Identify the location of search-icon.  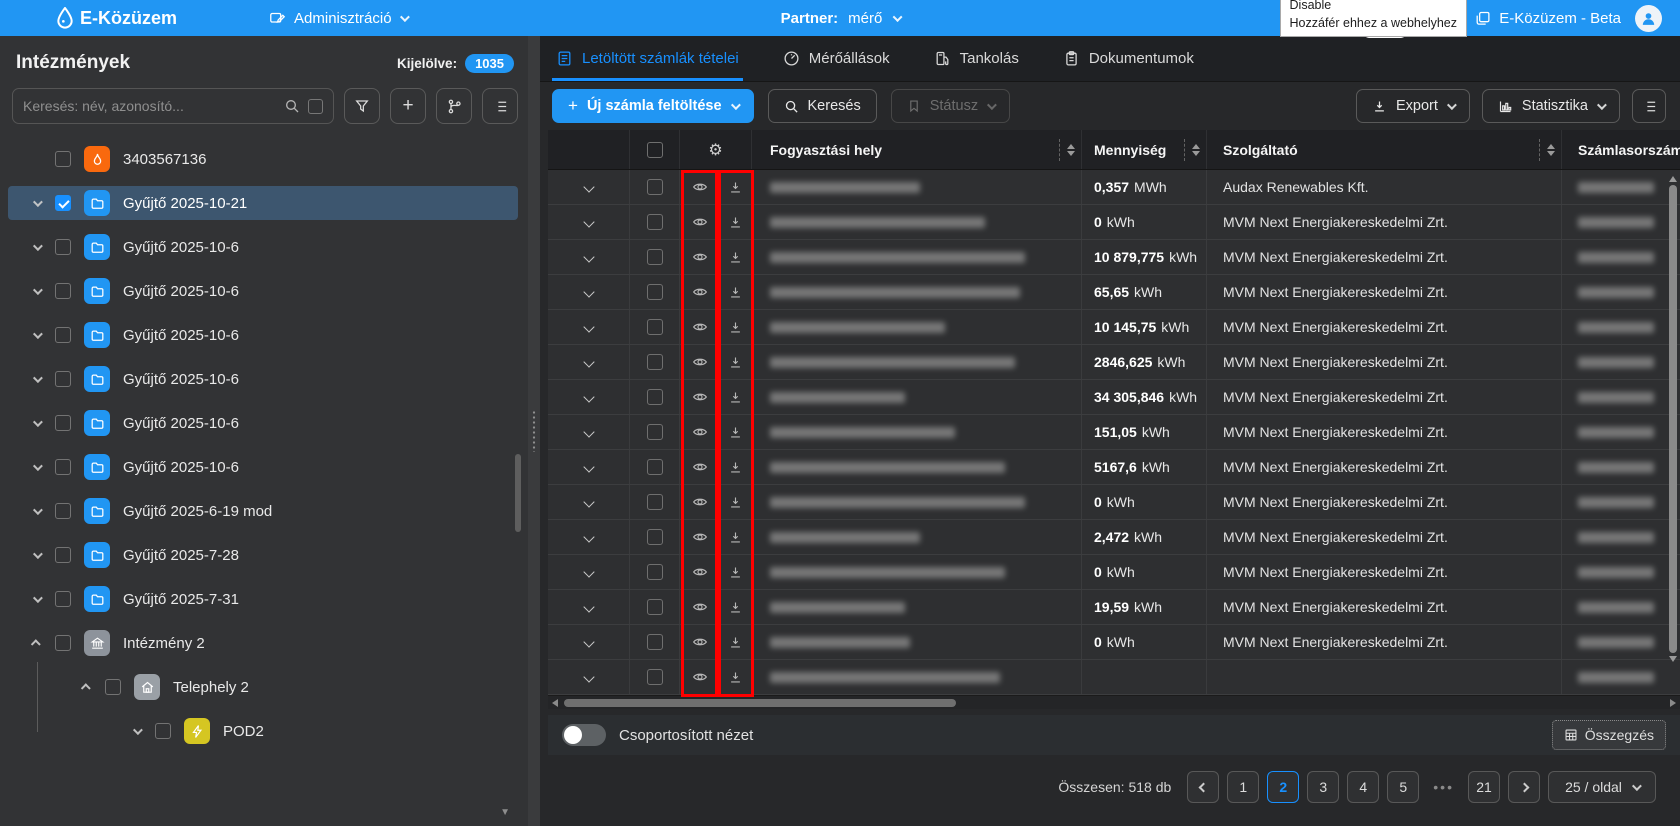
(292, 106).